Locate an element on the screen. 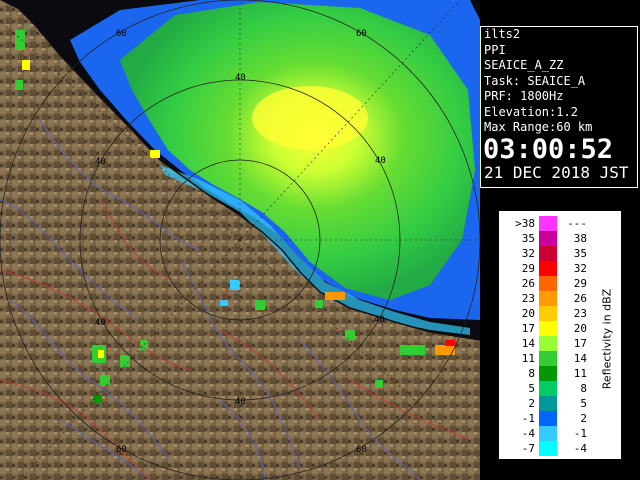  legend-lower-value: 32 is located at coordinates (528, 253).